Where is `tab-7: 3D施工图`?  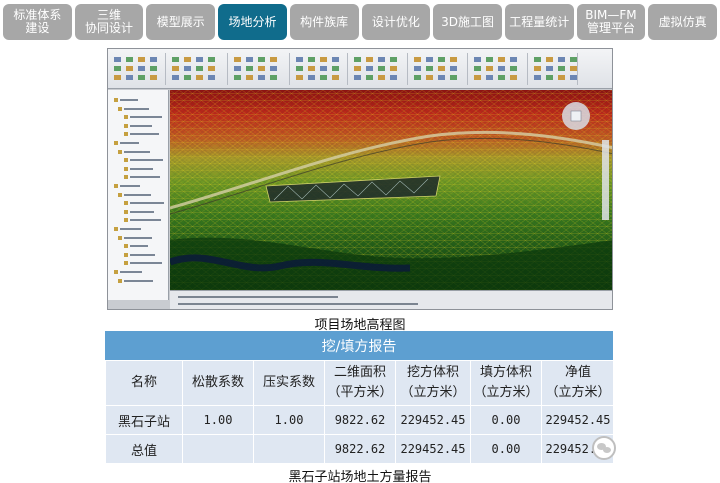
tab-7: 3D施工图 is located at coordinates (467, 22).